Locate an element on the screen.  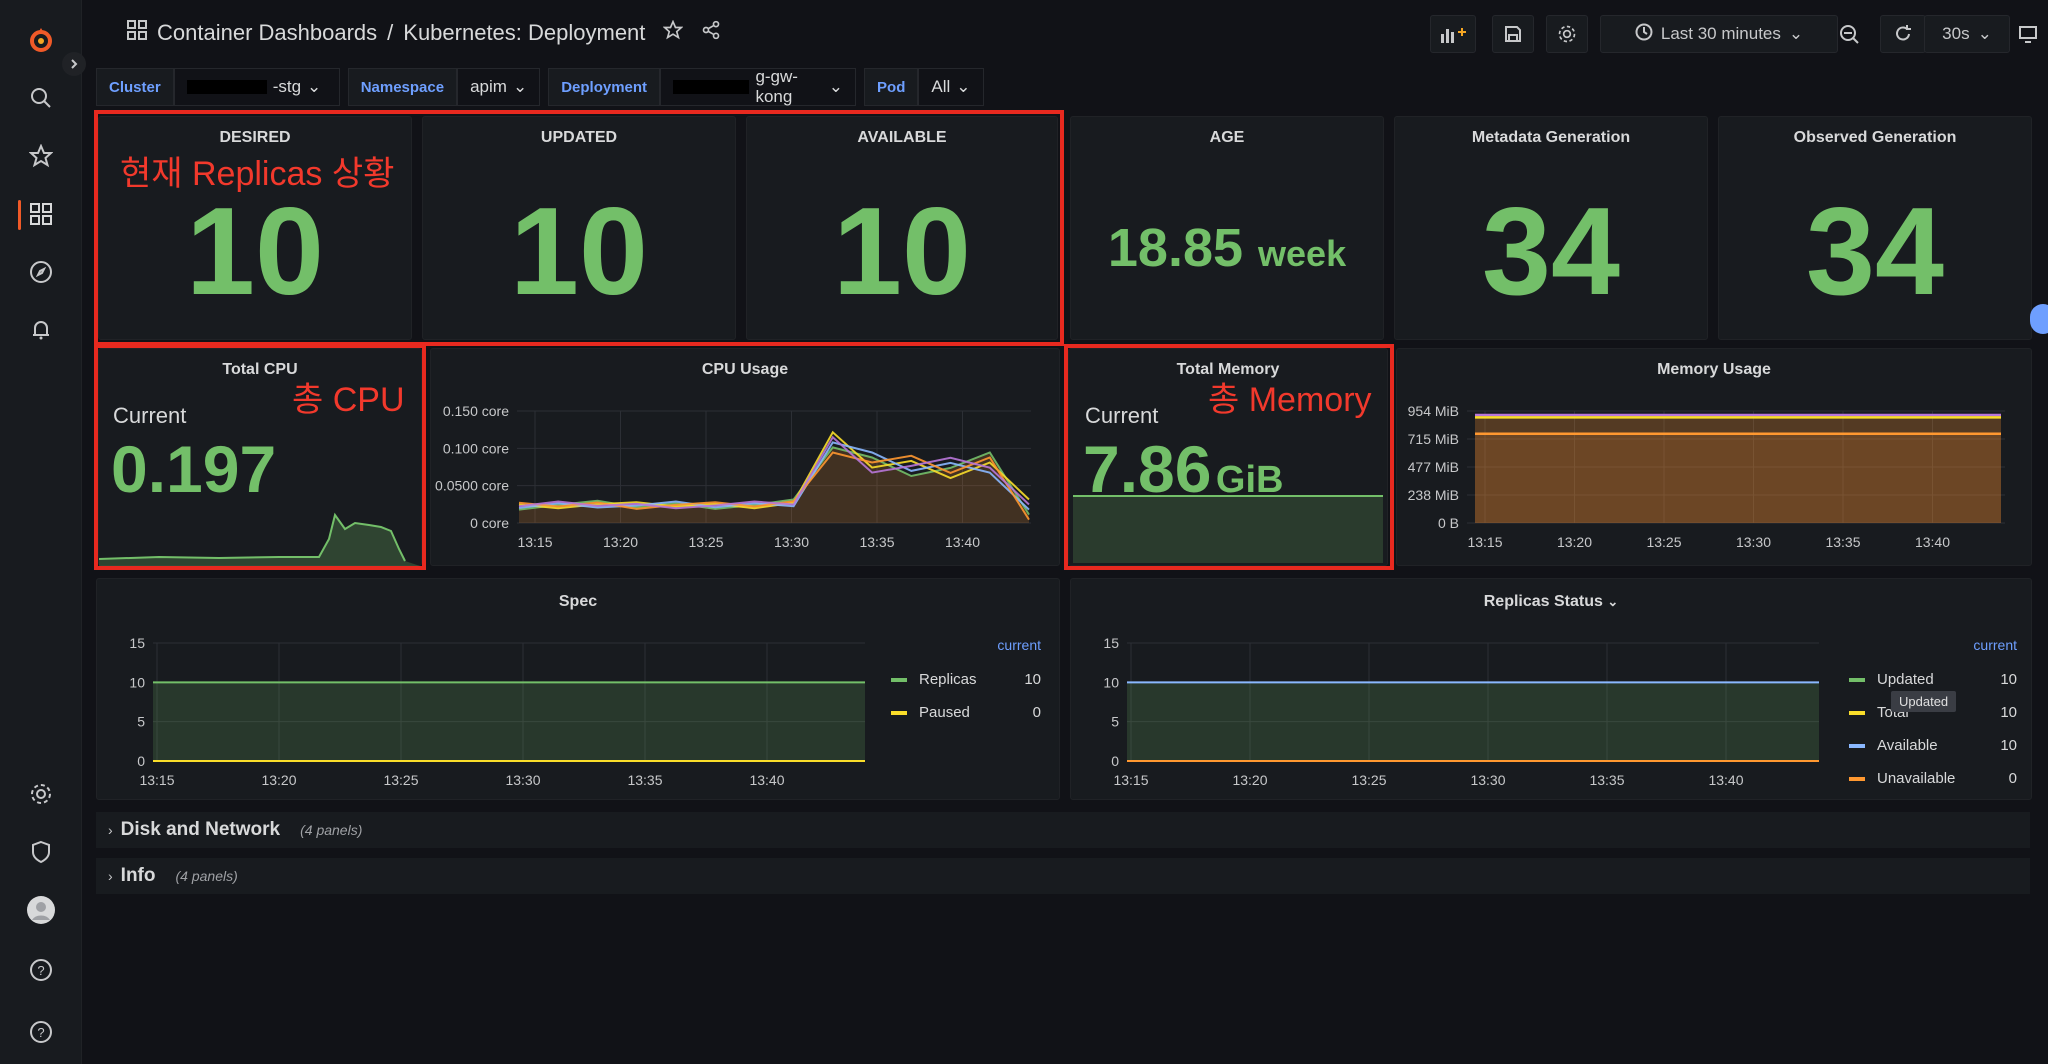
stat-label: Current is located at coordinates (150, 415).